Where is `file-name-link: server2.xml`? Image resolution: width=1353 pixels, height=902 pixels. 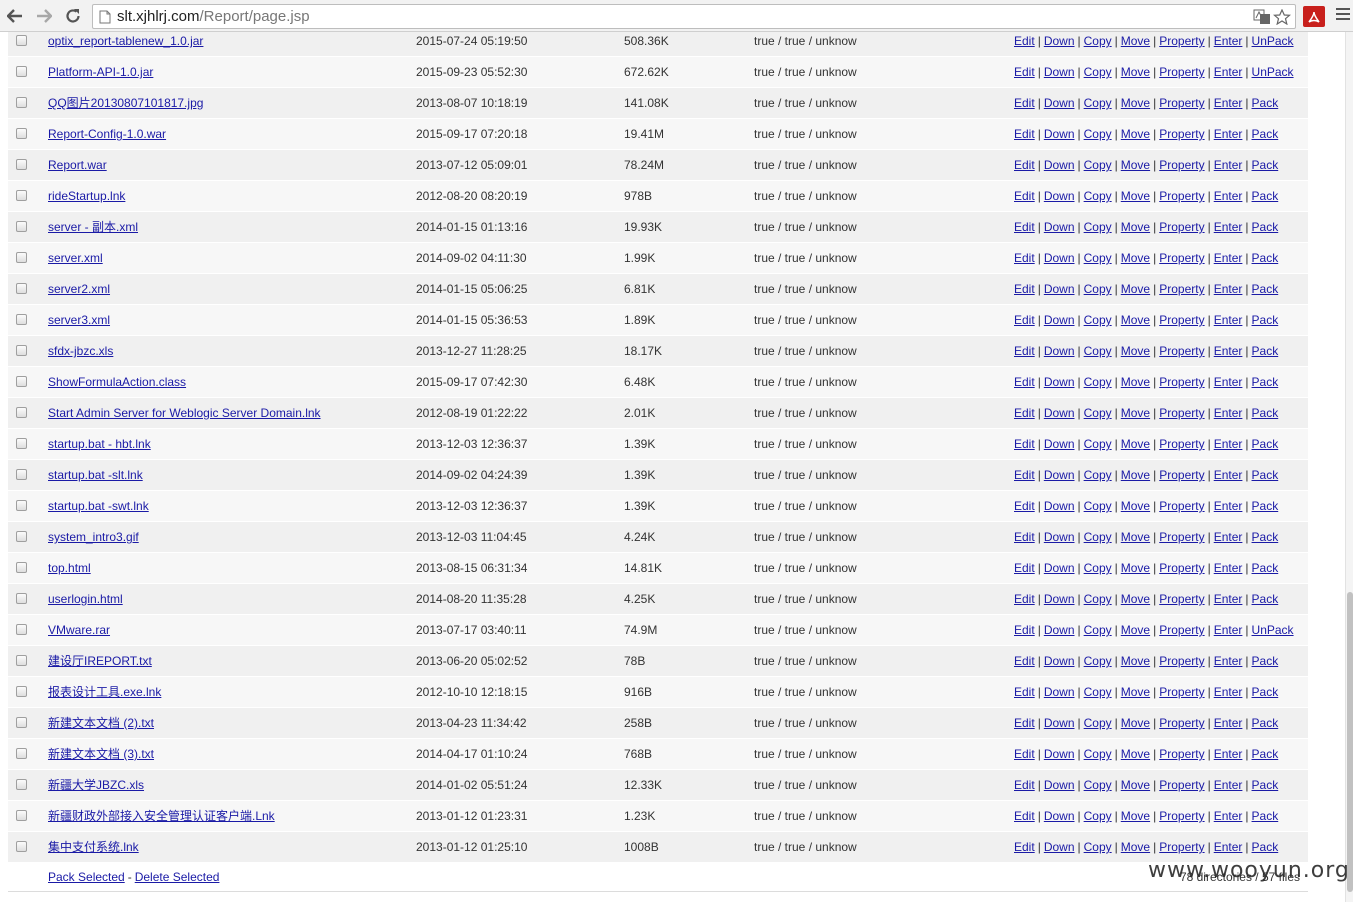 file-name-link: server2.xml is located at coordinates (79, 289).